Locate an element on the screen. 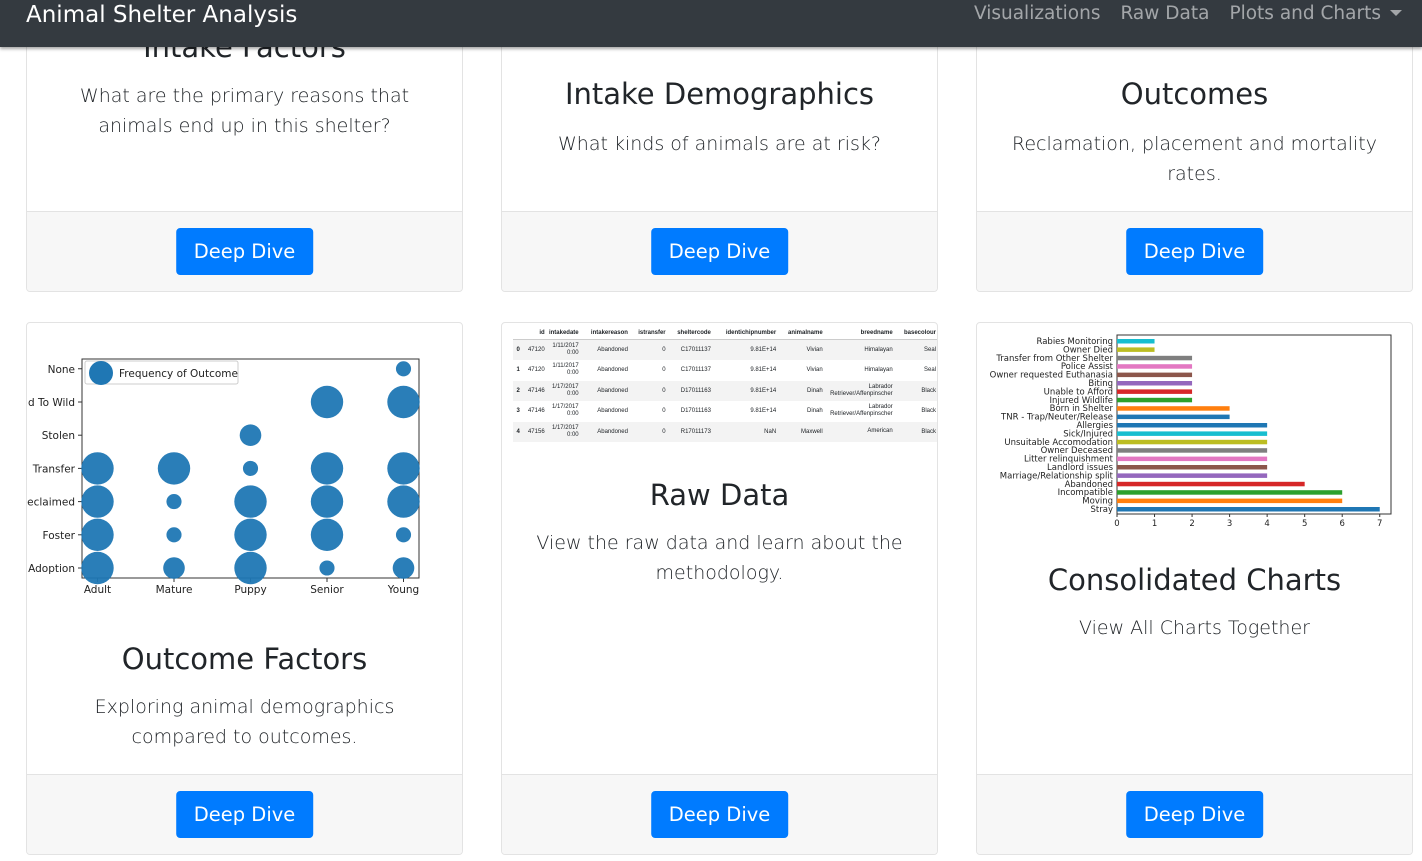 This screenshot has width=1422, height=861. x-tick-label: 2 is located at coordinates (1191, 524).